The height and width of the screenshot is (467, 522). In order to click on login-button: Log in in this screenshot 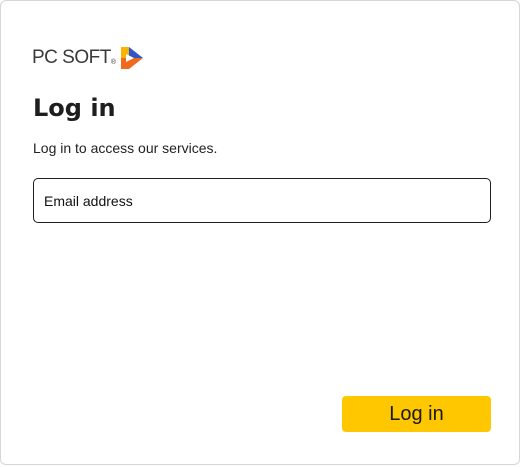, I will do `click(416, 414)`.